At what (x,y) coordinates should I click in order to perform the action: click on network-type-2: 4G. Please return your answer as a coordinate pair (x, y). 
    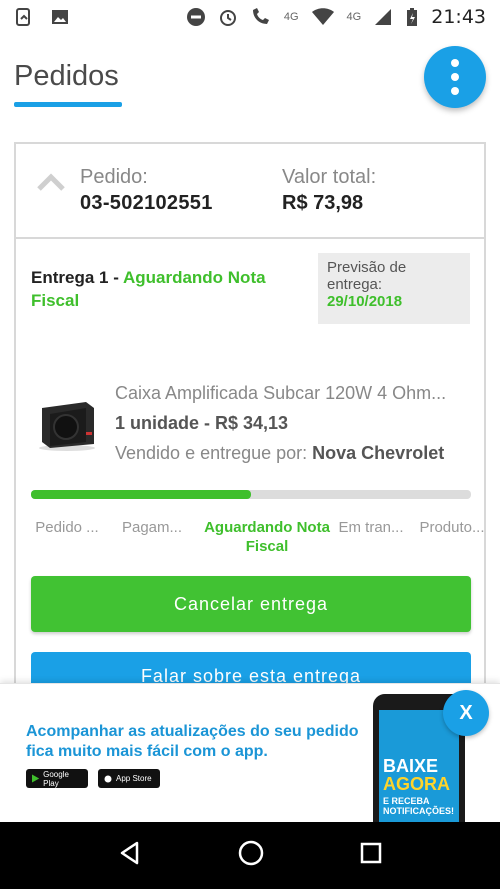
    Looking at the image, I should click on (354, 17).